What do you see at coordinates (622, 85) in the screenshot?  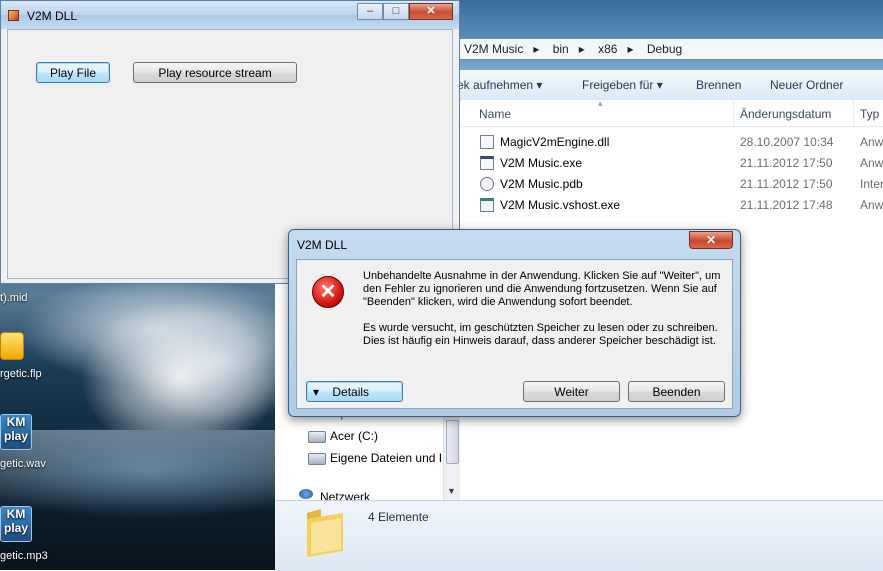 I see `toolbar-share-with: Freigeben für ▾` at bounding box center [622, 85].